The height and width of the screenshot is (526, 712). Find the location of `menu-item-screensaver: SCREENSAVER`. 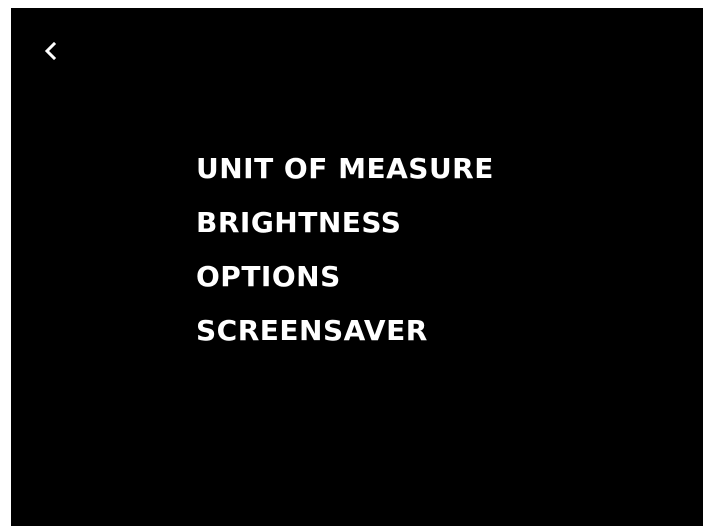

menu-item-screensaver: SCREENSAVER is located at coordinates (345, 331).